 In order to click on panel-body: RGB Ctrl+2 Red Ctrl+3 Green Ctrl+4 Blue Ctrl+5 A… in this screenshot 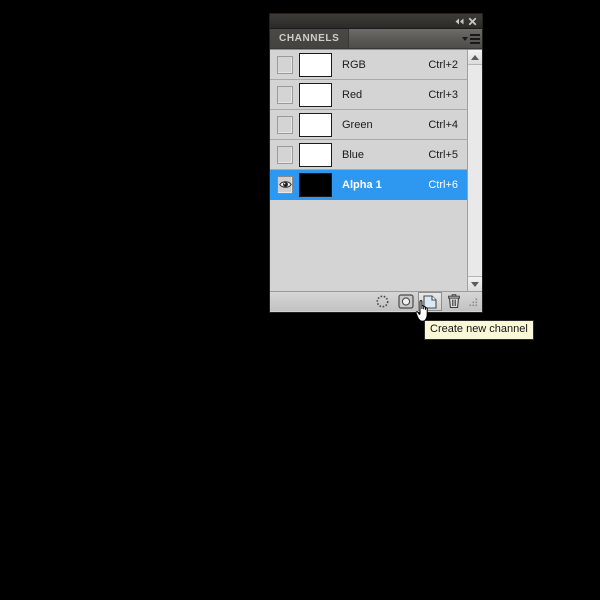, I will do `click(376, 170)`.